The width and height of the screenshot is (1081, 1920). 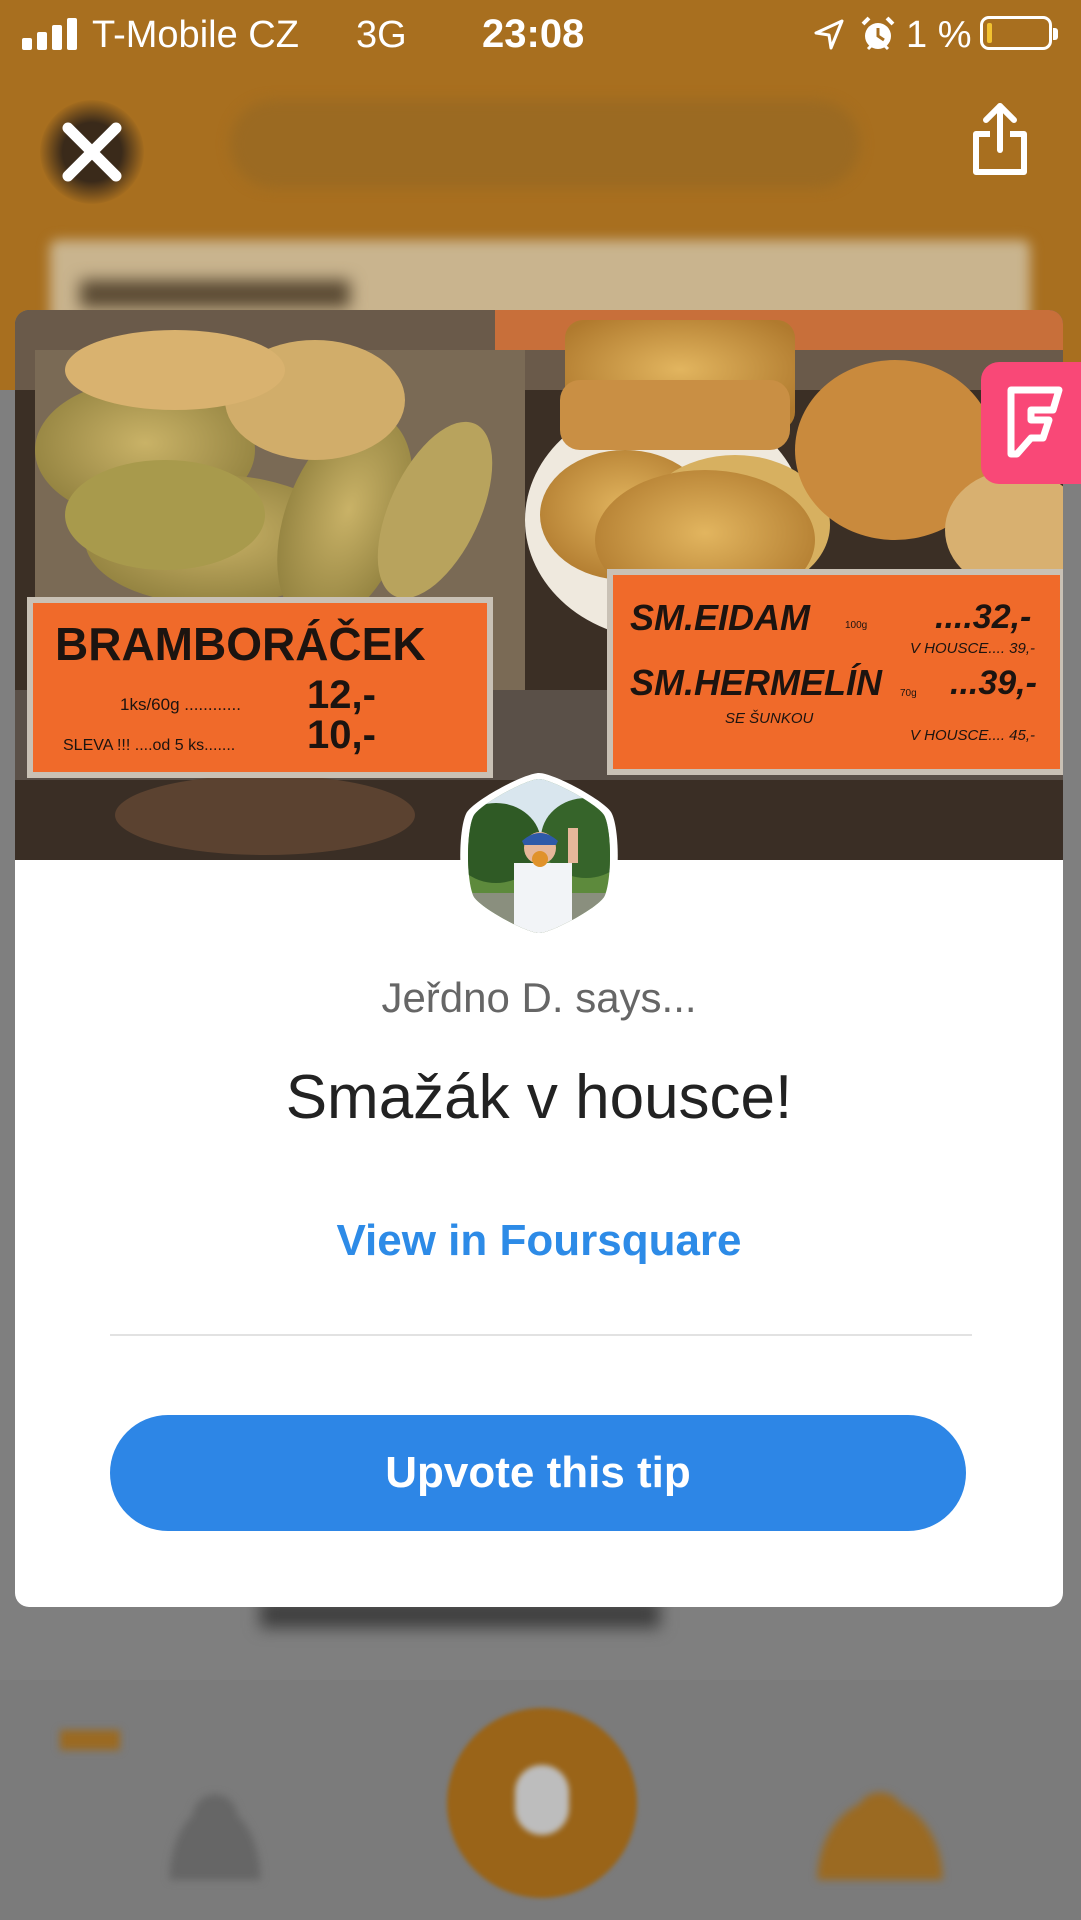 What do you see at coordinates (972, 648) in the screenshot?
I see `sign-right-sub1: V HOUSCE.... 39,-` at bounding box center [972, 648].